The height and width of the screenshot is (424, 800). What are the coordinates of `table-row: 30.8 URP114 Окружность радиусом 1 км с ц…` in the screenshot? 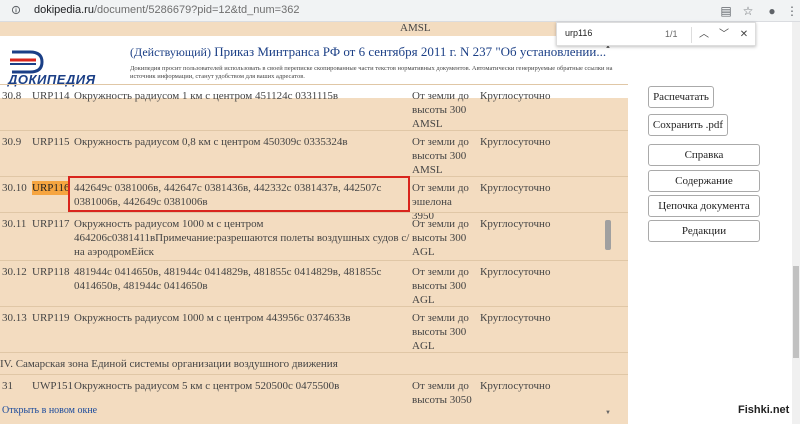 It's located at (314, 107).